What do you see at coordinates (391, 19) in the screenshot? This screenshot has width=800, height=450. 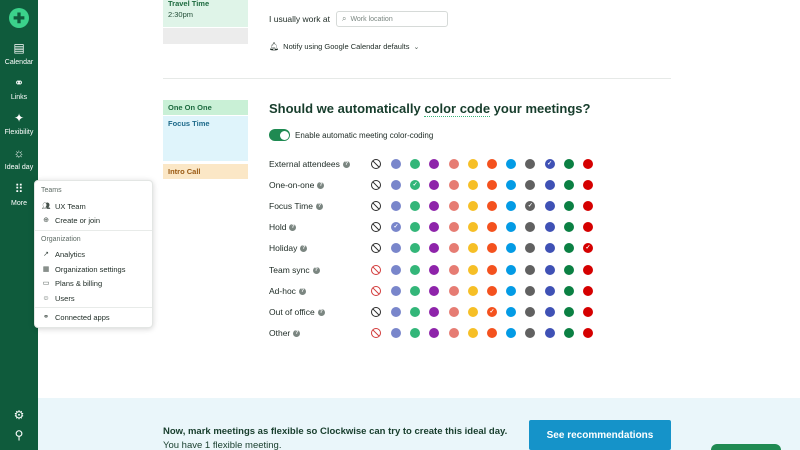 I see `work-location-input: ⌕ Work location` at bounding box center [391, 19].